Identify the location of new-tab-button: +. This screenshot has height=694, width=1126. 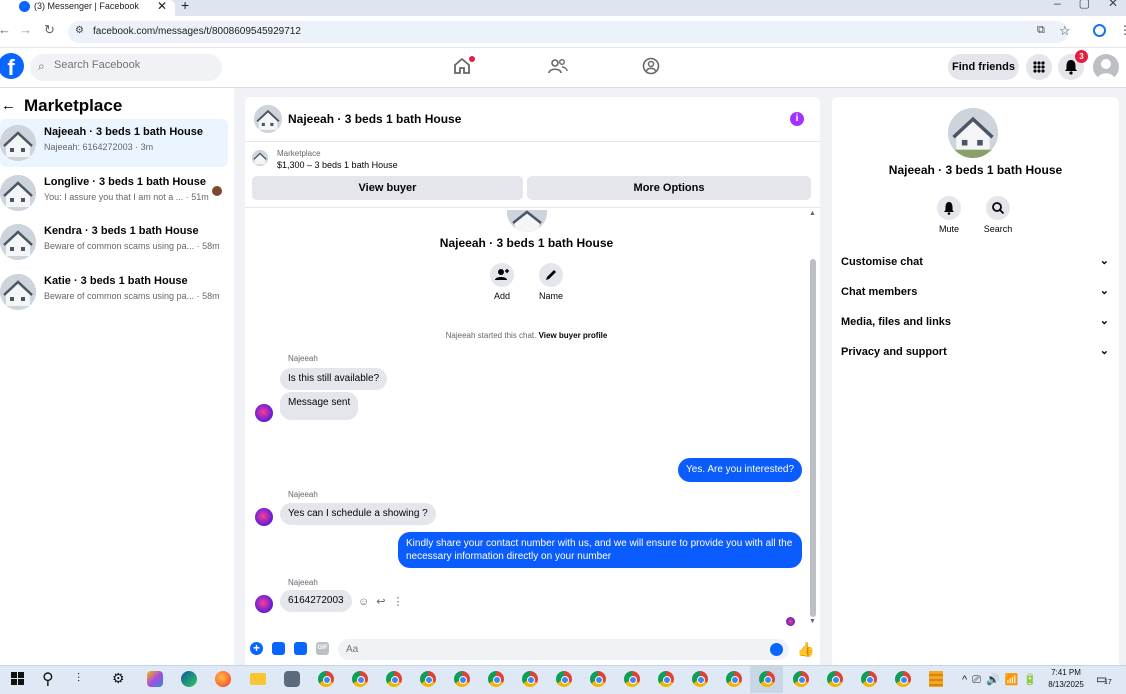
(185, 6).